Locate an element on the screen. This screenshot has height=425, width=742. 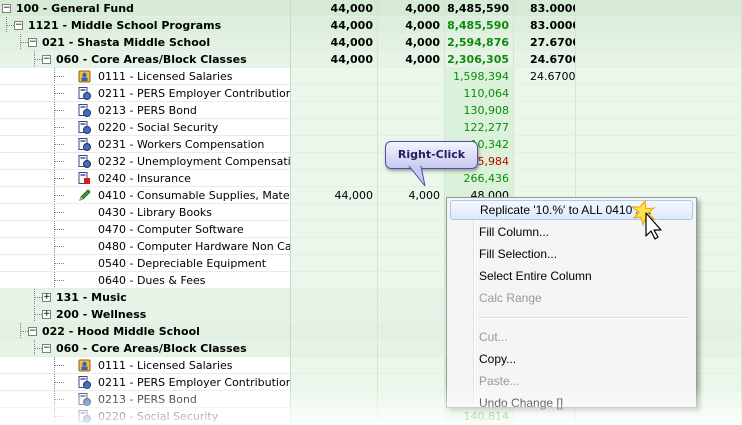
account-row: 0232 - Unemployment Compensation 15,984 is located at coordinates (371, 161).